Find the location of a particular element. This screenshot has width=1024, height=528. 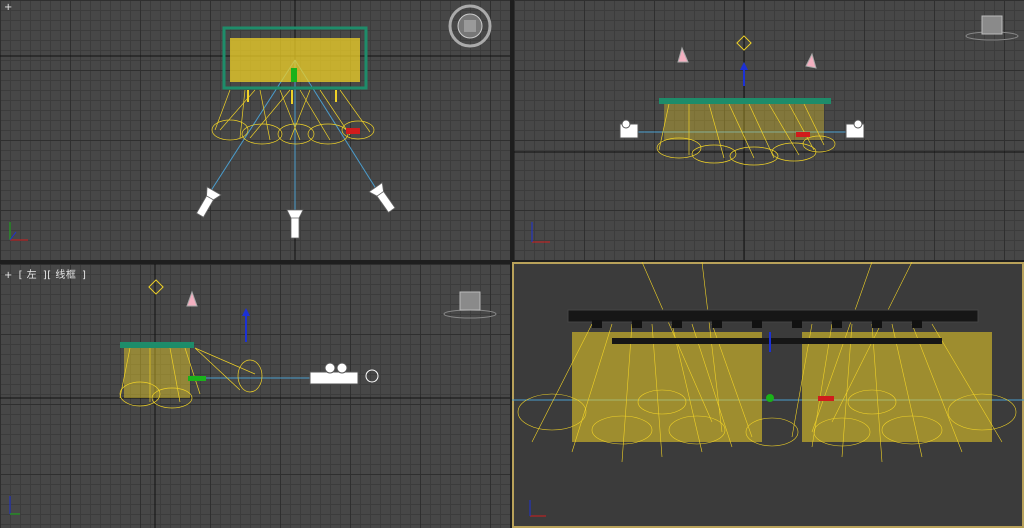

target-lines is located at coordinates (292, 137).